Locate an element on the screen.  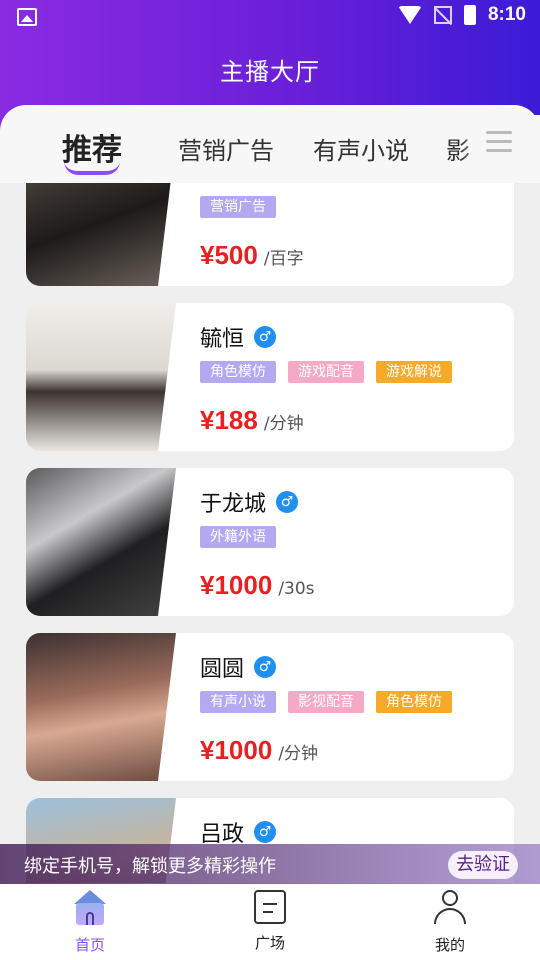
tag: 外籍外语 is located at coordinates (238, 537).